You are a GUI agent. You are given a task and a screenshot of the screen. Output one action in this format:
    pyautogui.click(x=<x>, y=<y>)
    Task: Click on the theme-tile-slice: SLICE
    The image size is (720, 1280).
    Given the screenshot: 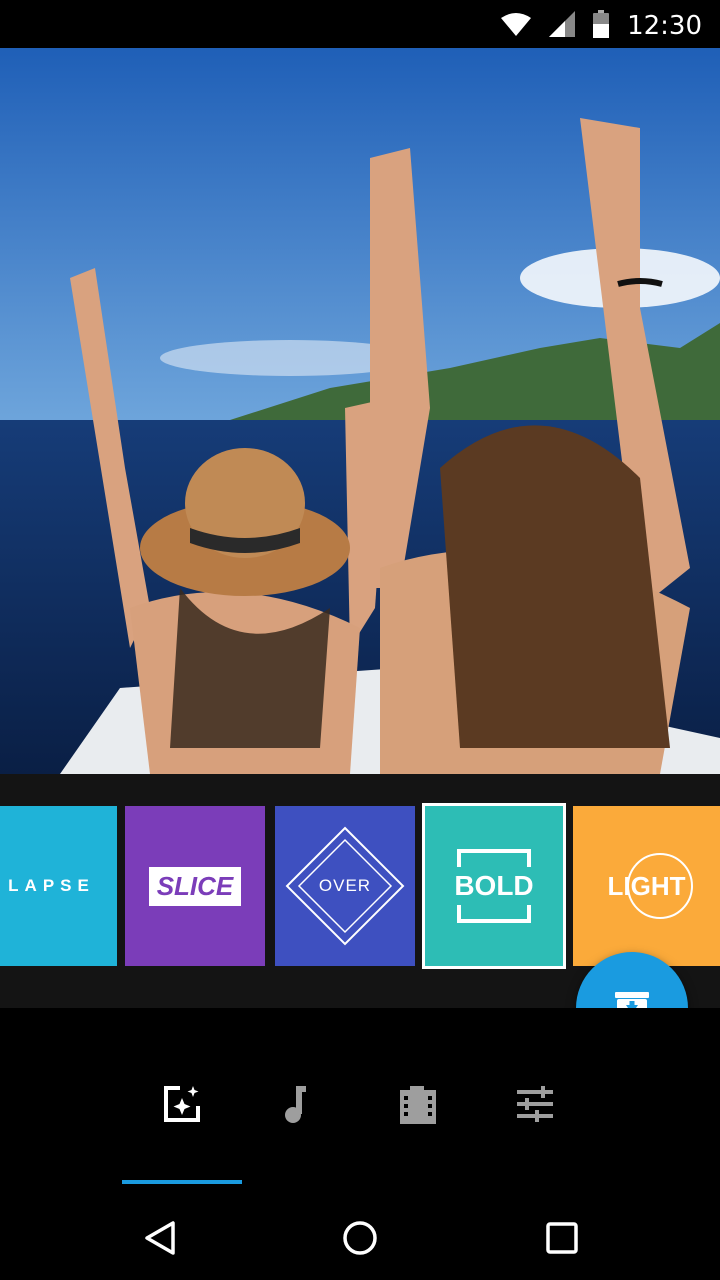 What is the action you would take?
    pyautogui.click(x=195, y=886)
    